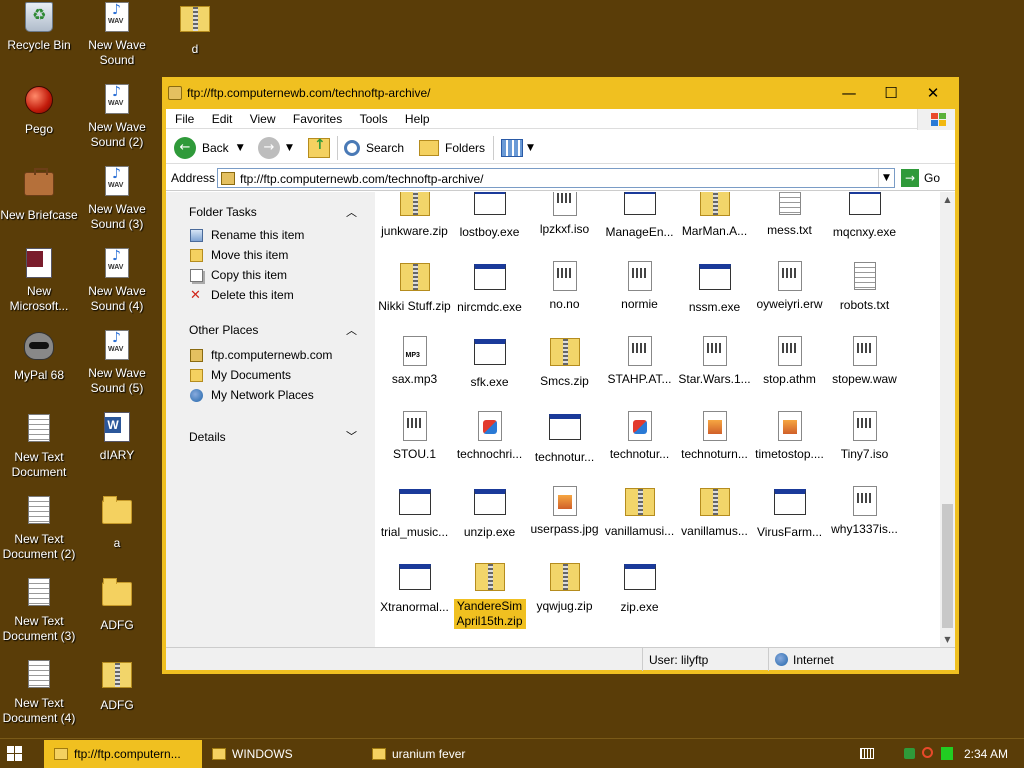  I want to click on file-item: lpzkxf.iso, so click(564, 214).